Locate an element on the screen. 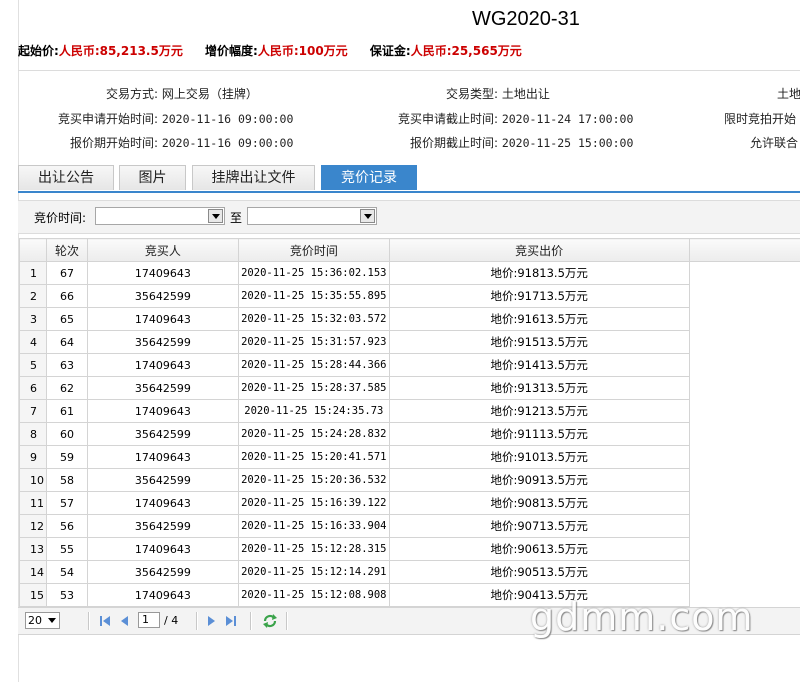 The height and width of the screenshot is (682, 800). bid-price-cell: 地价:90613.5万元 is located at coordinates (539, 549).